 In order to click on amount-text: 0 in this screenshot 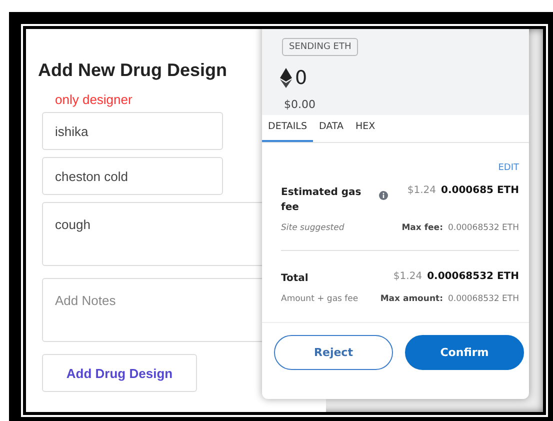, I will do `click(301, 78)`.